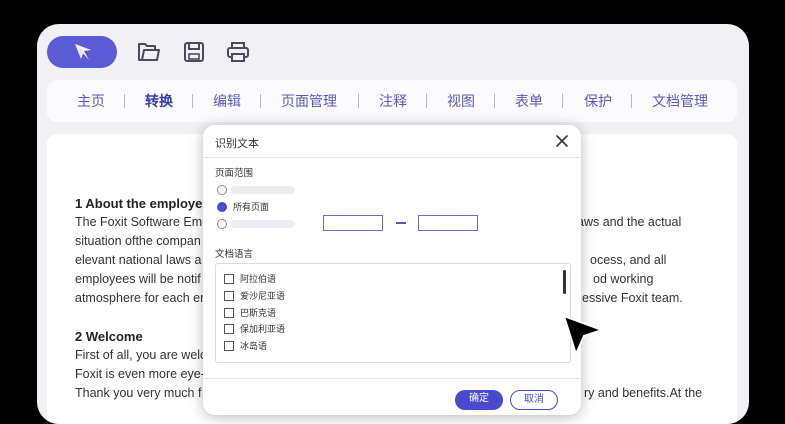 This screenshot has width=785, height=424. What do you see at coordinates (222, 224) in the screenshot?
I see `radio-page-range` at bounding box center [222, 224].